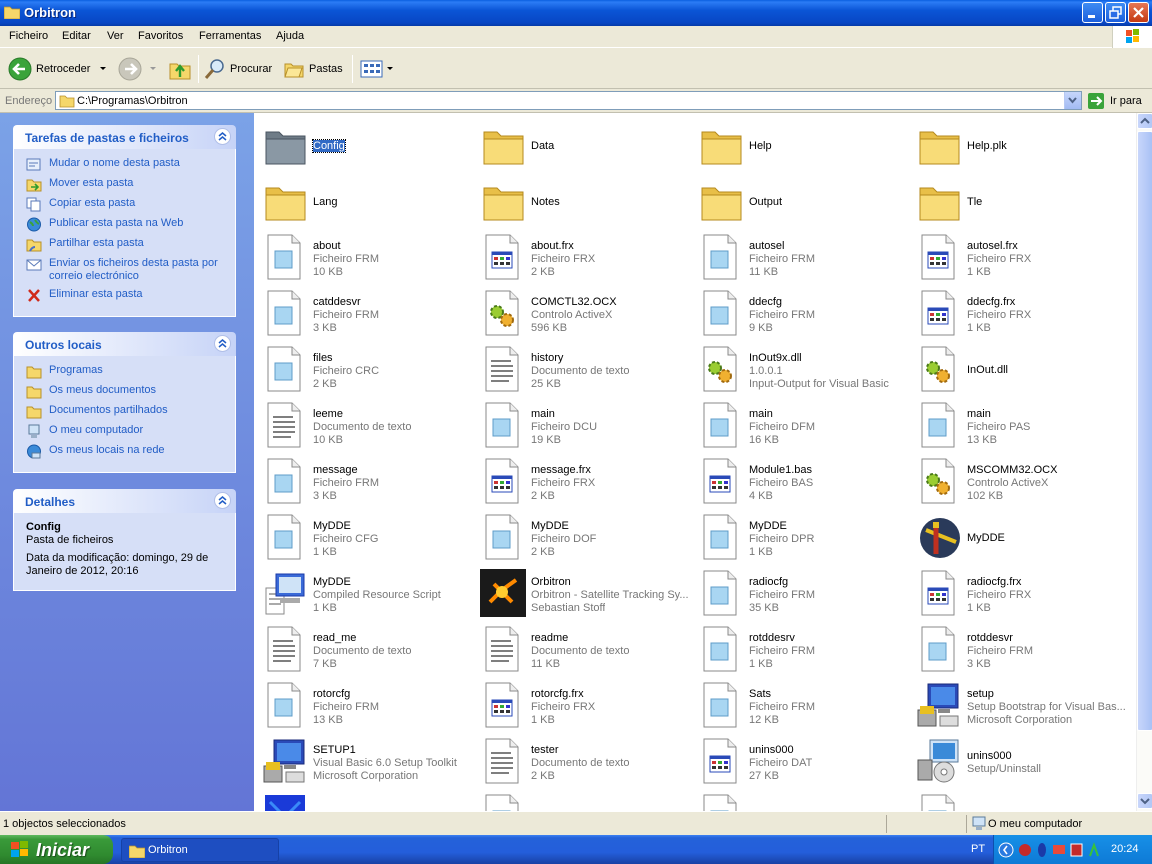  What do you see at coordinates (56, 849) in the screenshot?
I see `start-button: Iniciar` at bounding box center [56, 849].